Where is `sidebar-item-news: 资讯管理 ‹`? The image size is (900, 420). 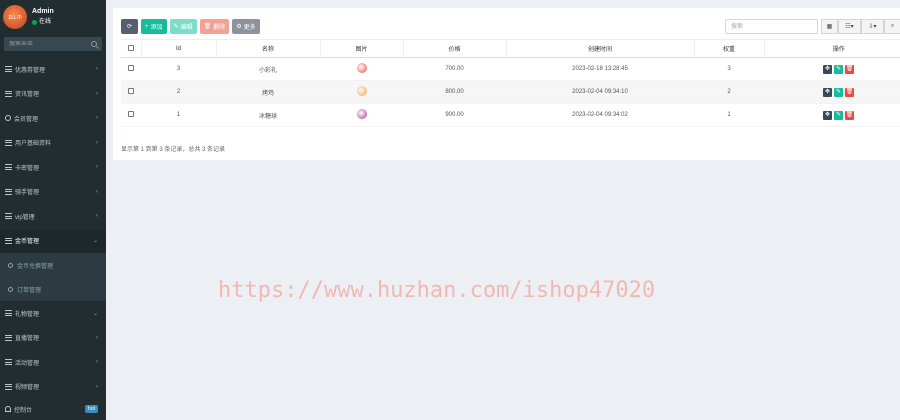
sidebar-item-news: 资讯管理 ‹ is located at coordinates (53, 94).